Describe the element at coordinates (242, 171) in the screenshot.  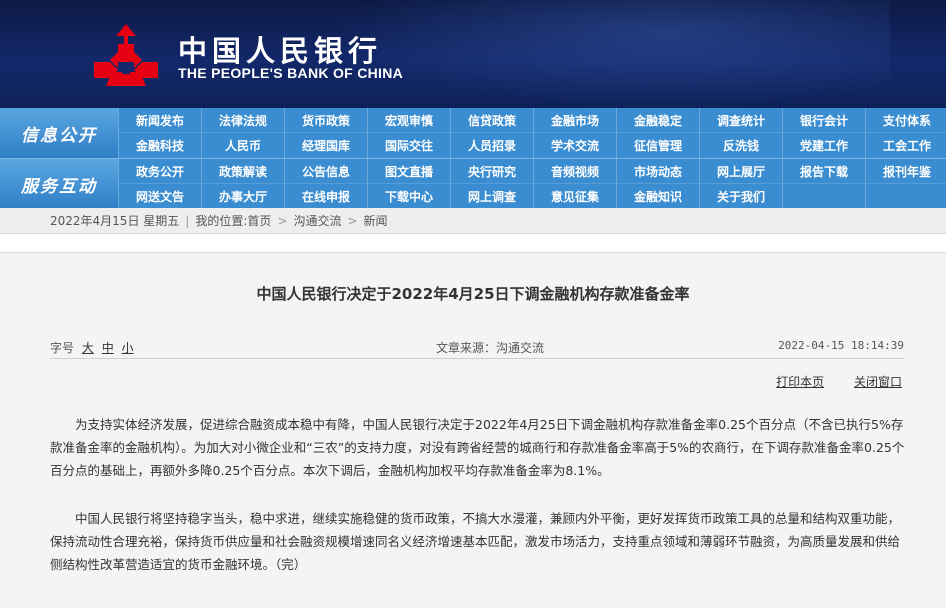
I see `nav-link-service-1: 政策解读` at that location.